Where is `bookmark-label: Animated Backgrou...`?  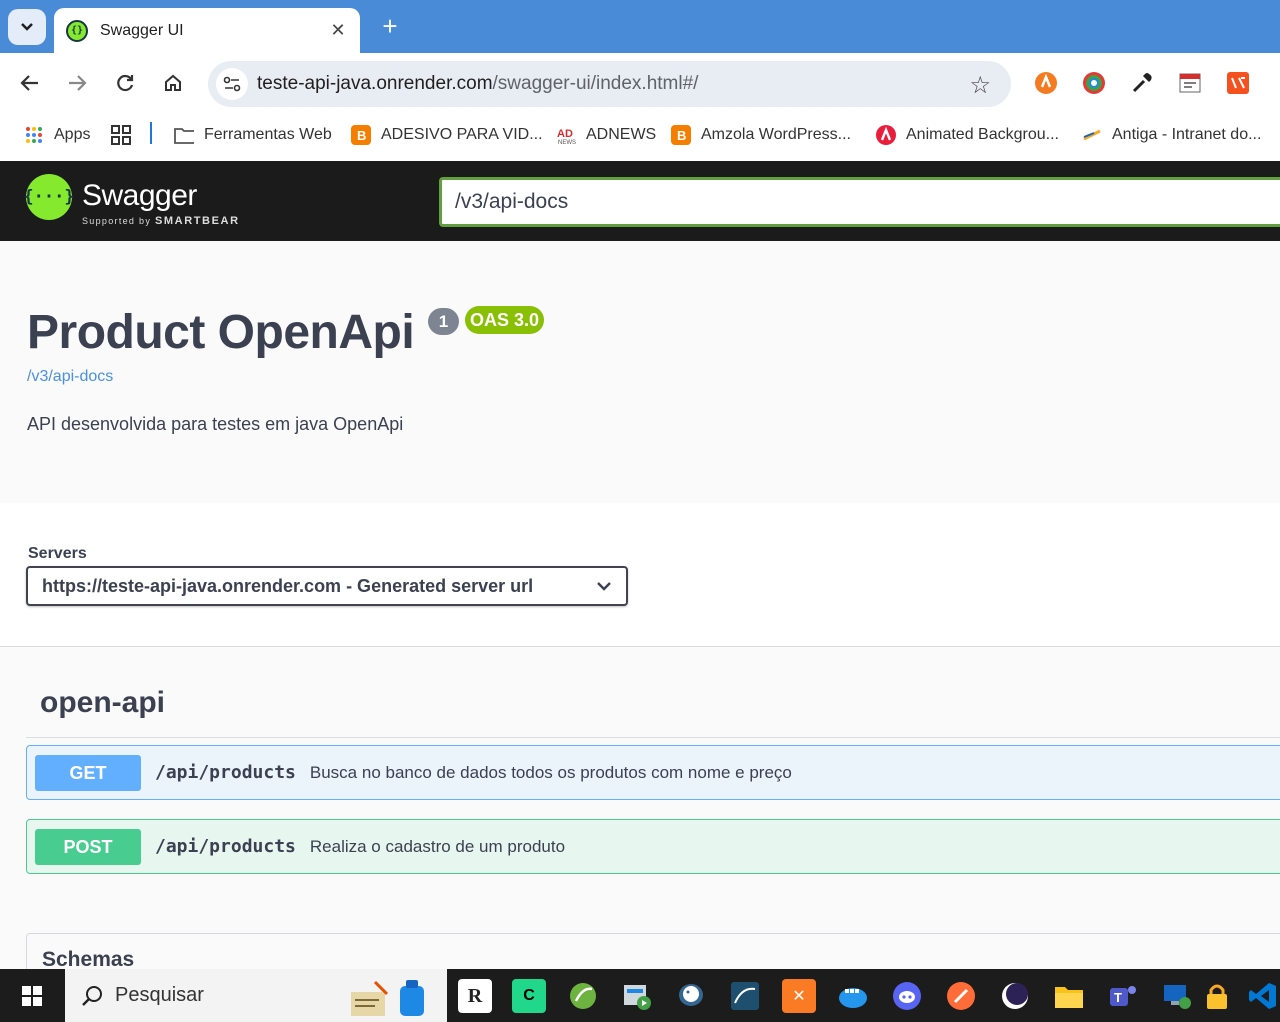 bookmark-label: Animated Backgrou... is located at coordinates (982, 134).